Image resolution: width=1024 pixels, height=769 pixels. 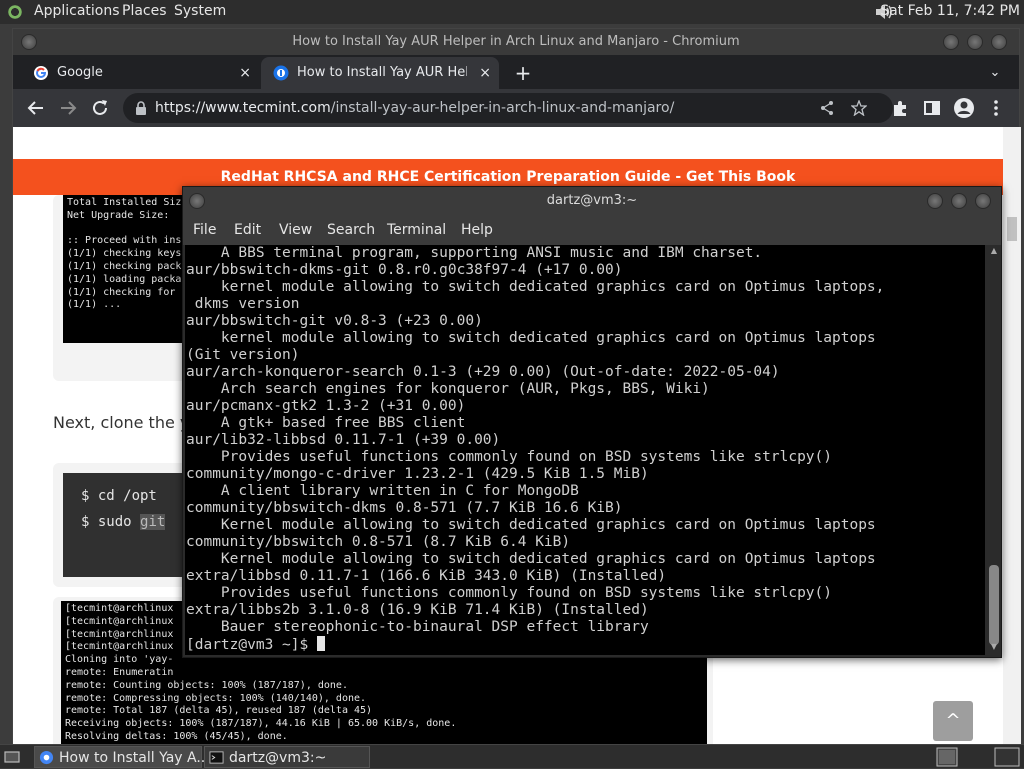 I want to click on extensions-icon, so click(x=900, y=108).